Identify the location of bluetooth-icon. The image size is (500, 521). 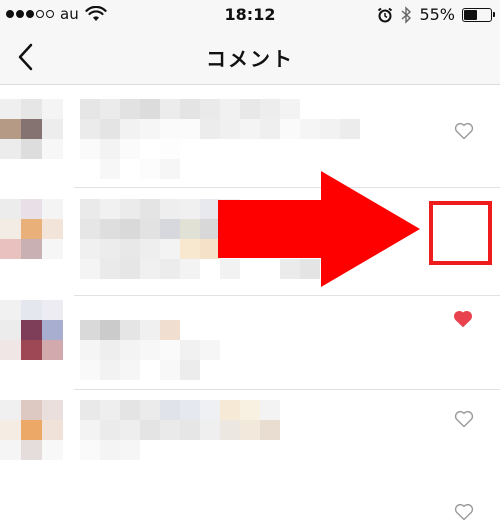
(406, 14).